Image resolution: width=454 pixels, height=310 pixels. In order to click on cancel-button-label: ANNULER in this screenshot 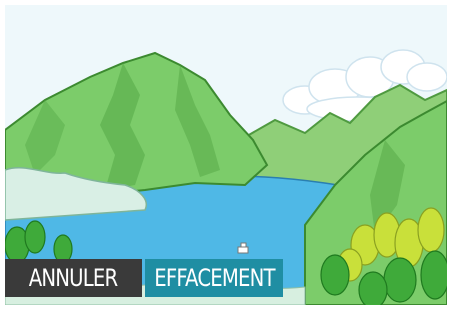, I will do `click(73, 278)`.